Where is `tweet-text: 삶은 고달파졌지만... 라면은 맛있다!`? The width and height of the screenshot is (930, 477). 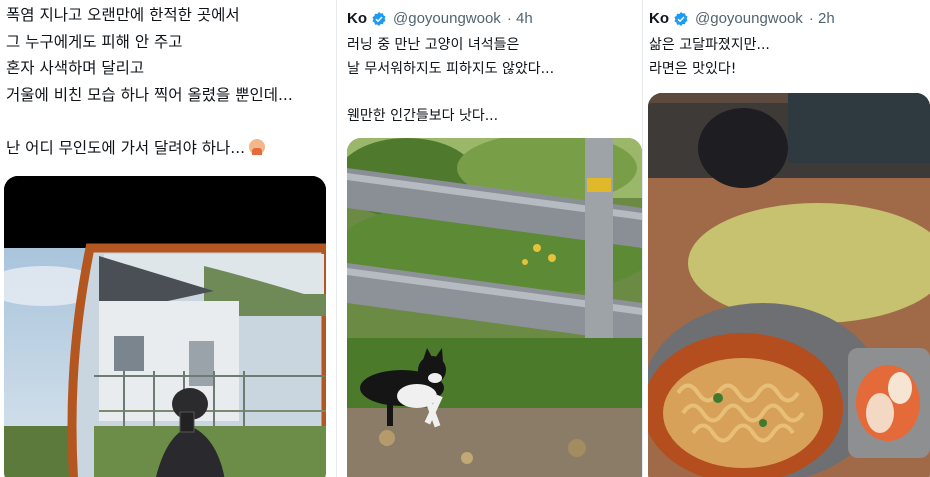
tweet-text: 삶은 고달파졌지만... 라면은 맛있다! is located at coordinates (709, 57).